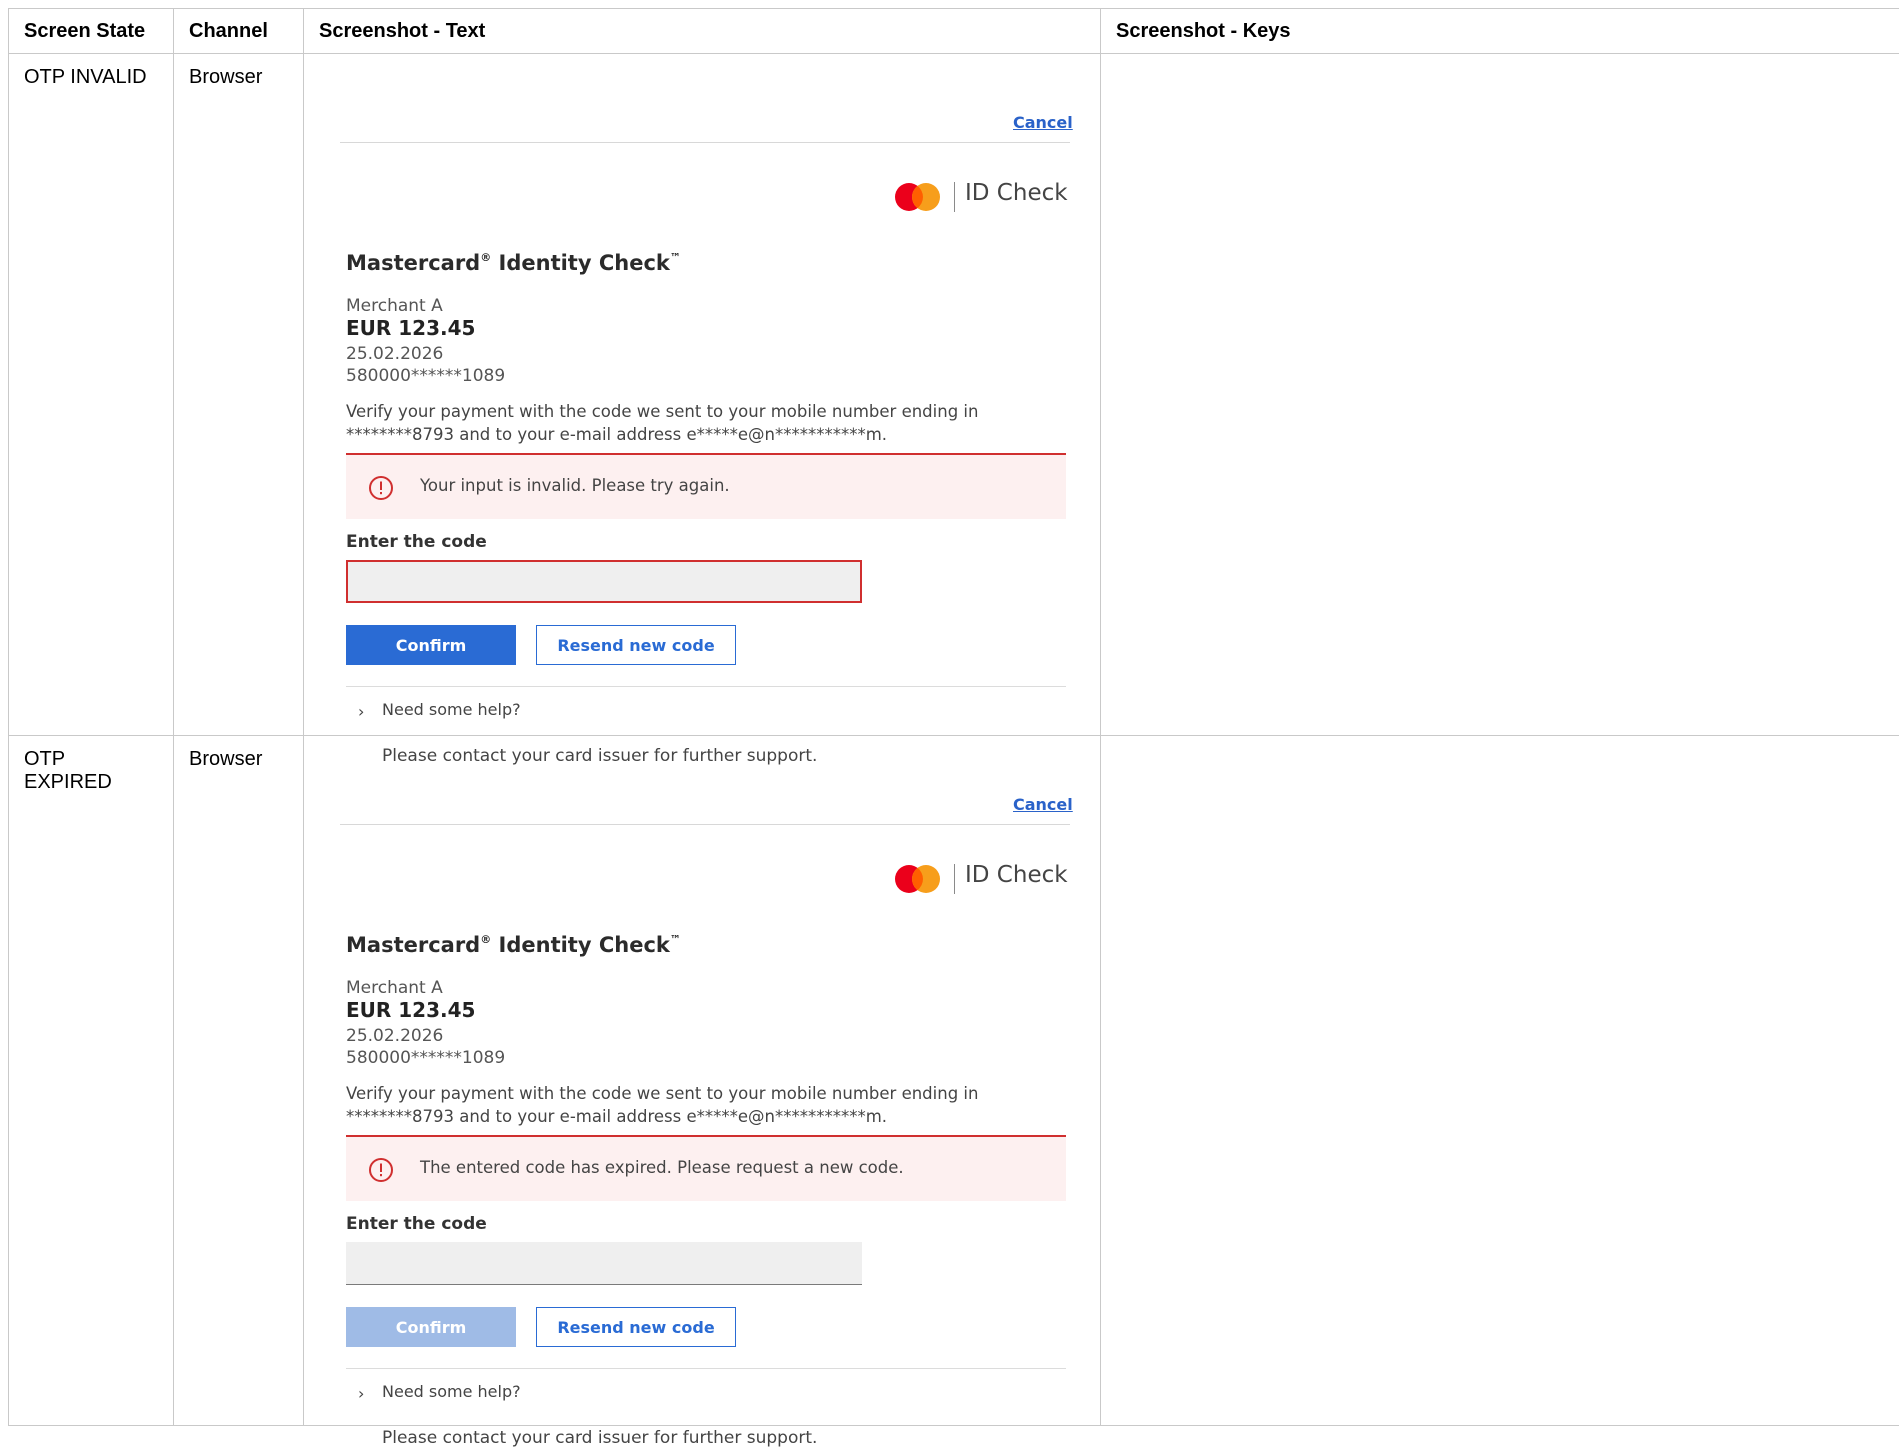  What do you see at coordinates (91, 1081) in the screenshot?
I see `screen-state-cell: OTP EXPIRED` at bounding box center [91, 1081].